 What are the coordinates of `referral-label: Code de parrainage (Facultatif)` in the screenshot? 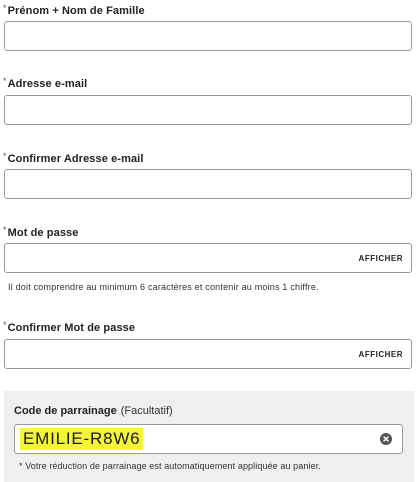 It's located at (93, 411).